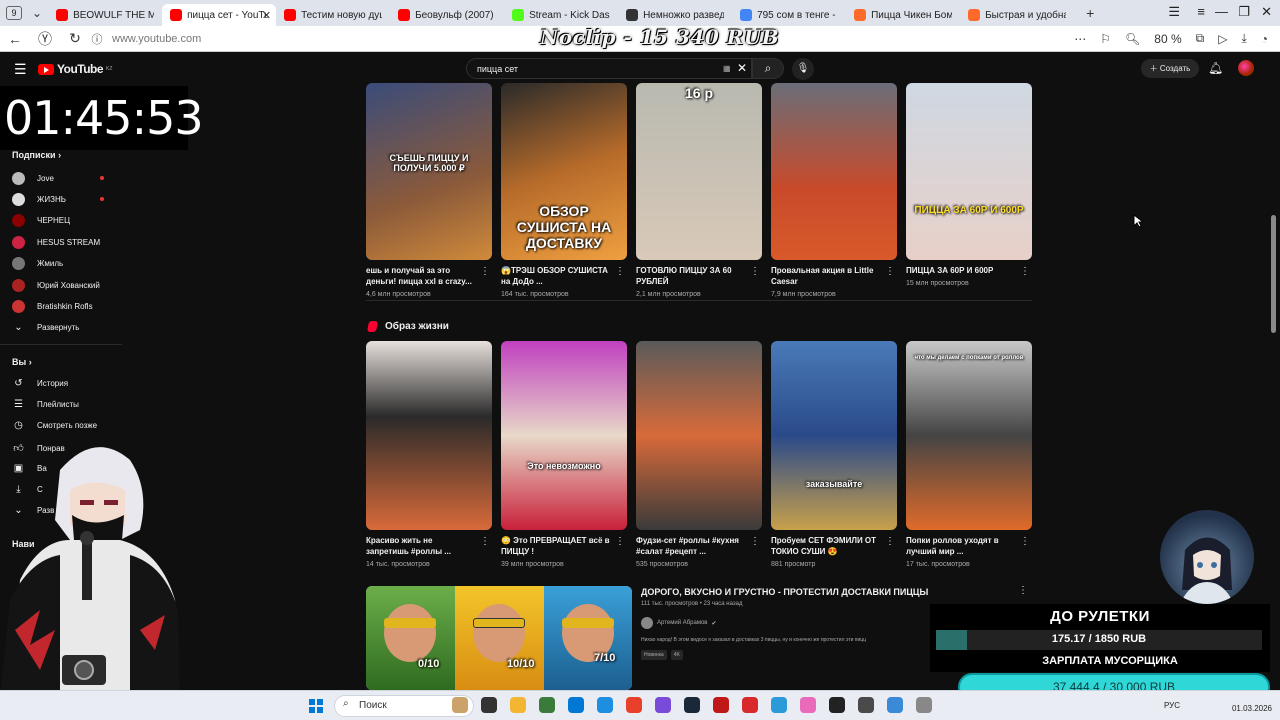 Image resolution: width=1280 pixels, height=720 pixels. I want to click on subscription-item: Жмиль, so click(62, 263).